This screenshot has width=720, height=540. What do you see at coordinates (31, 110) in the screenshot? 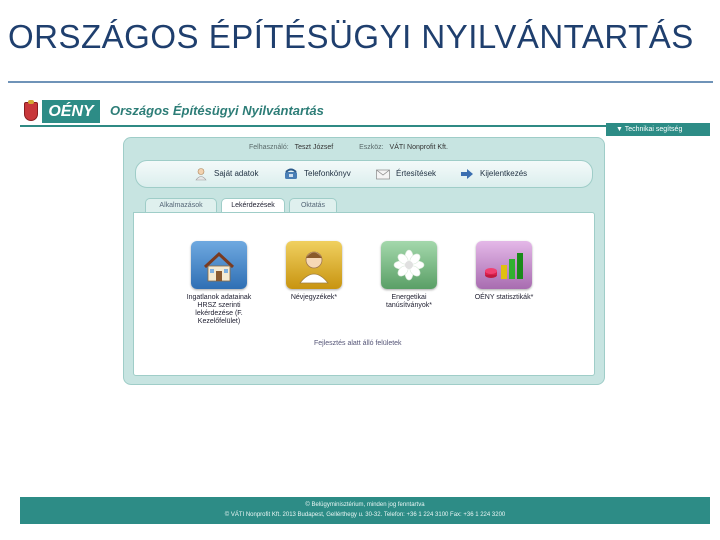
I see `coat-of-arms-icon` at bounding box center [31, 110].